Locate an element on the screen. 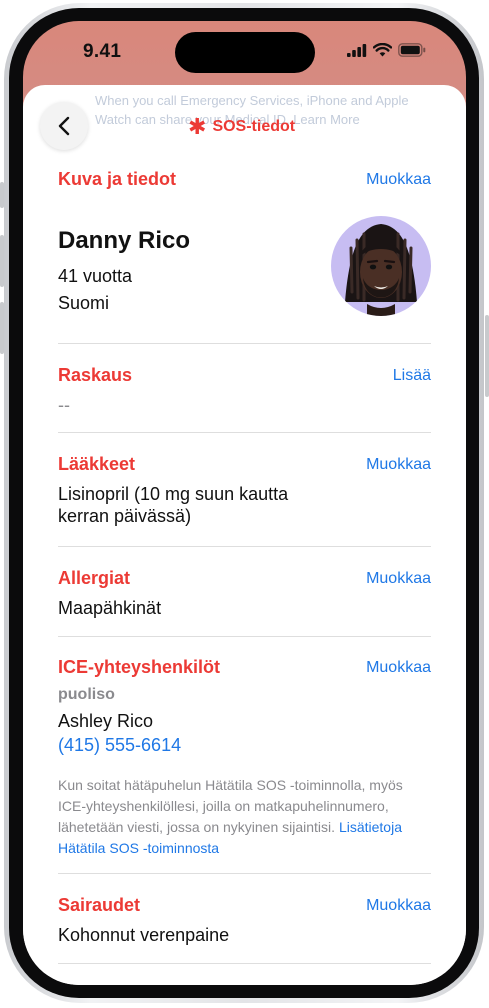 The height and width of the screenshot is (1008, 489). allergies-section: Allergiat Muokkaa Maapähkinät is located at coordinates (244, 593).